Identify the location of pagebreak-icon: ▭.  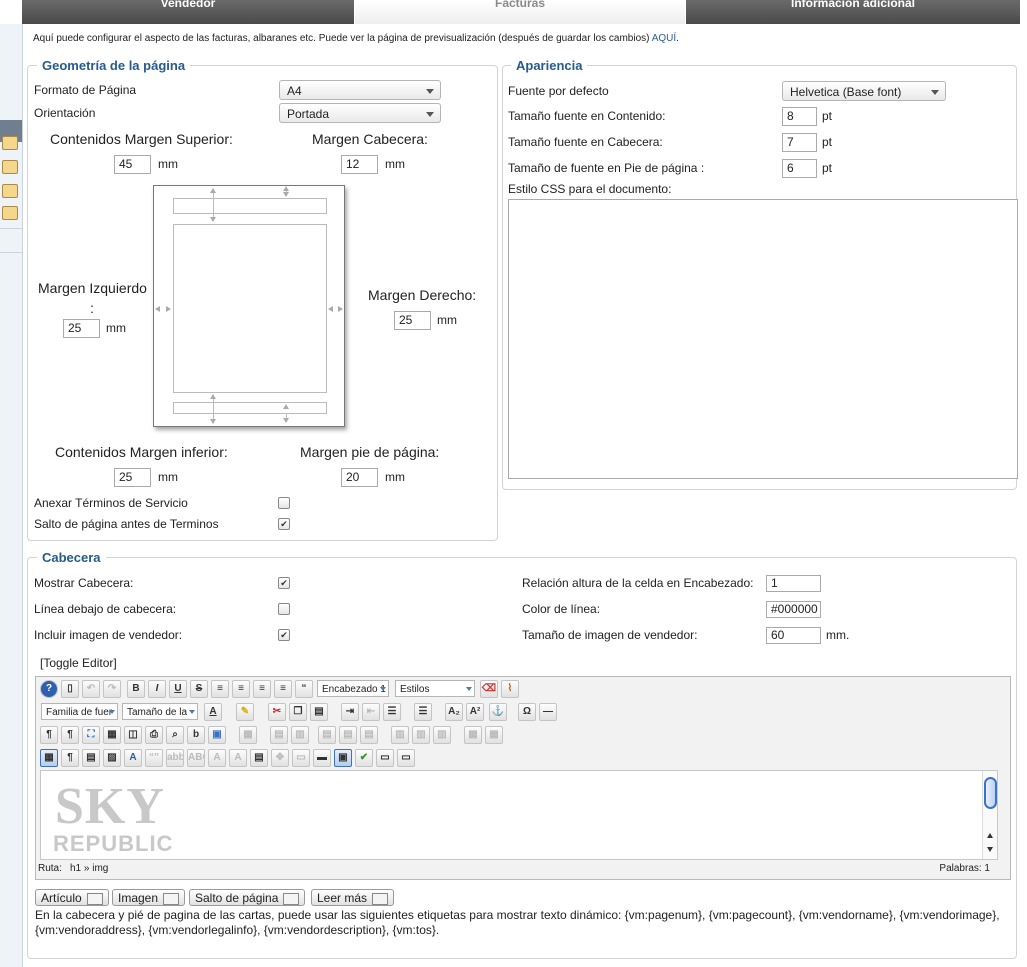
(385, 758).